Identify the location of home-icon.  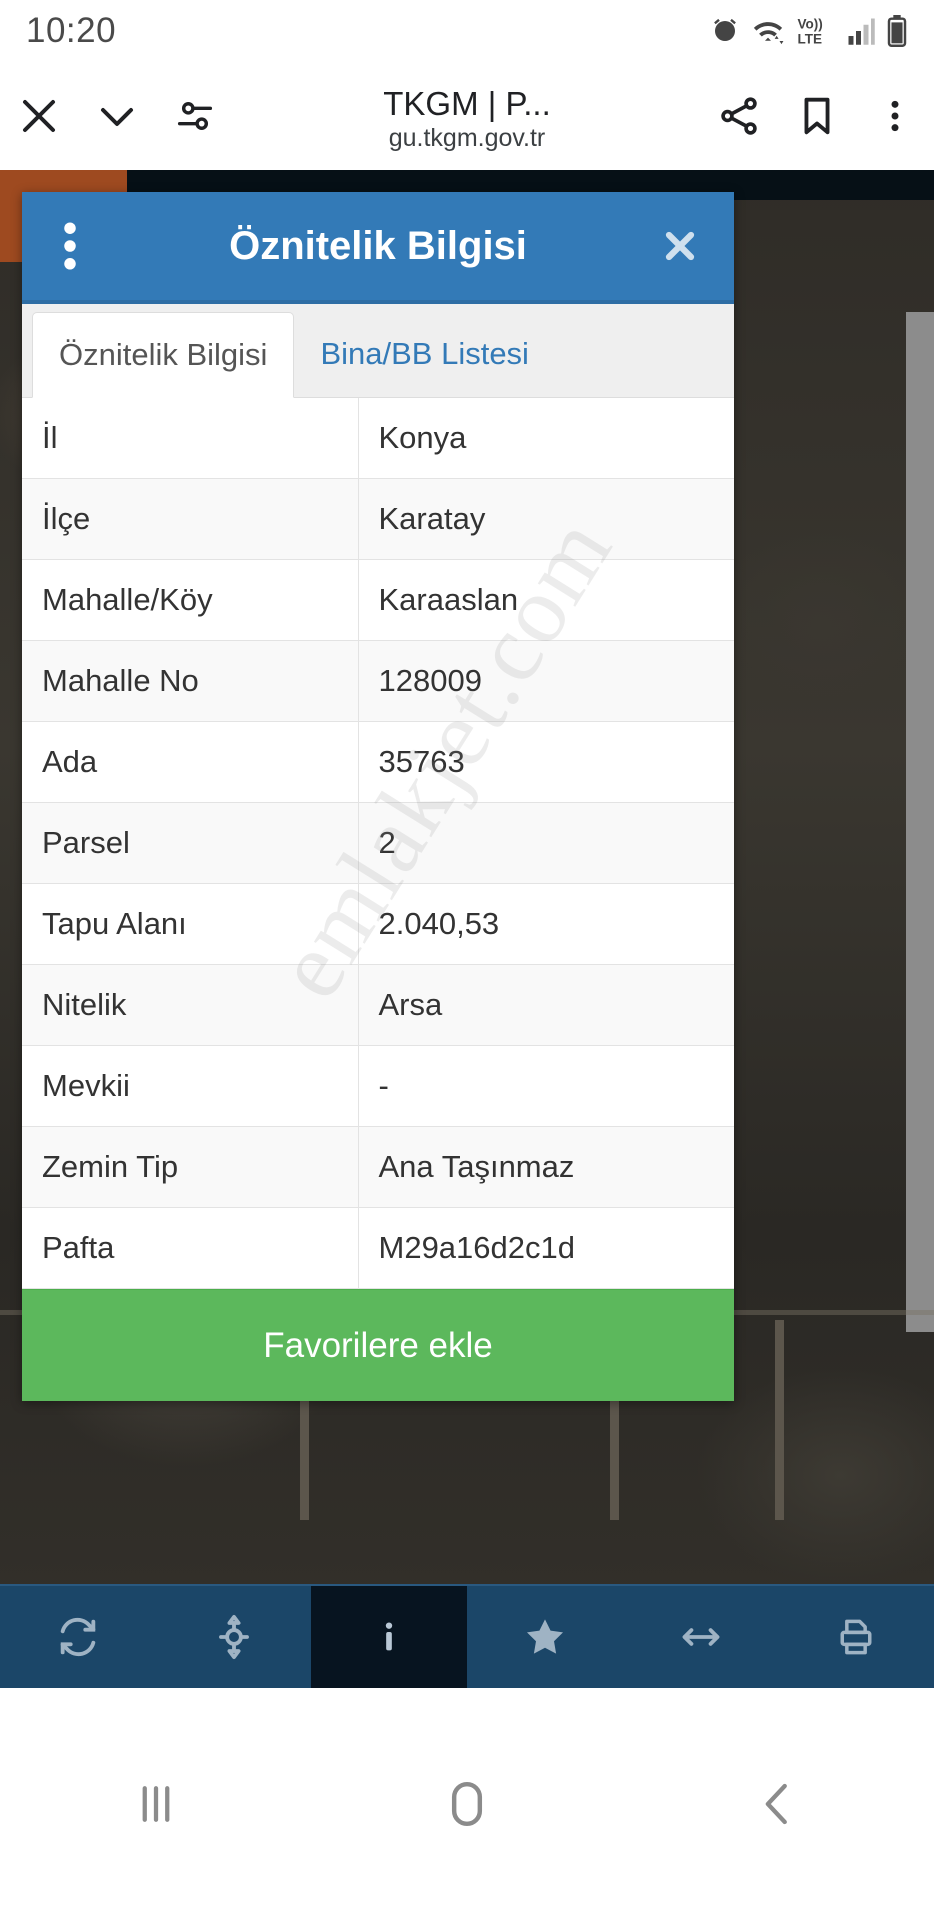
(467, 1804).